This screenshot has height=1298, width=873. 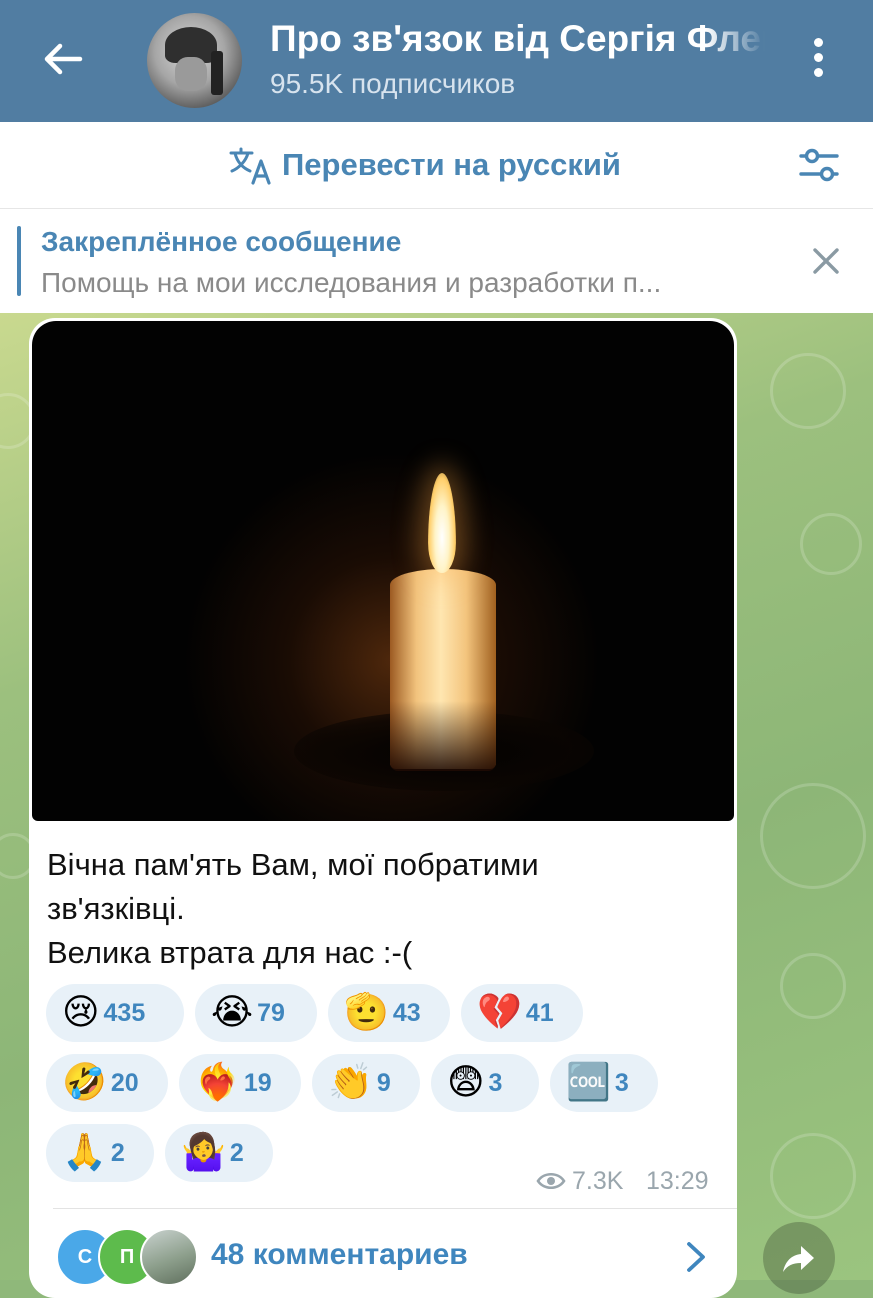 I want to click on channel-avatar, so click(x=194, y=60).